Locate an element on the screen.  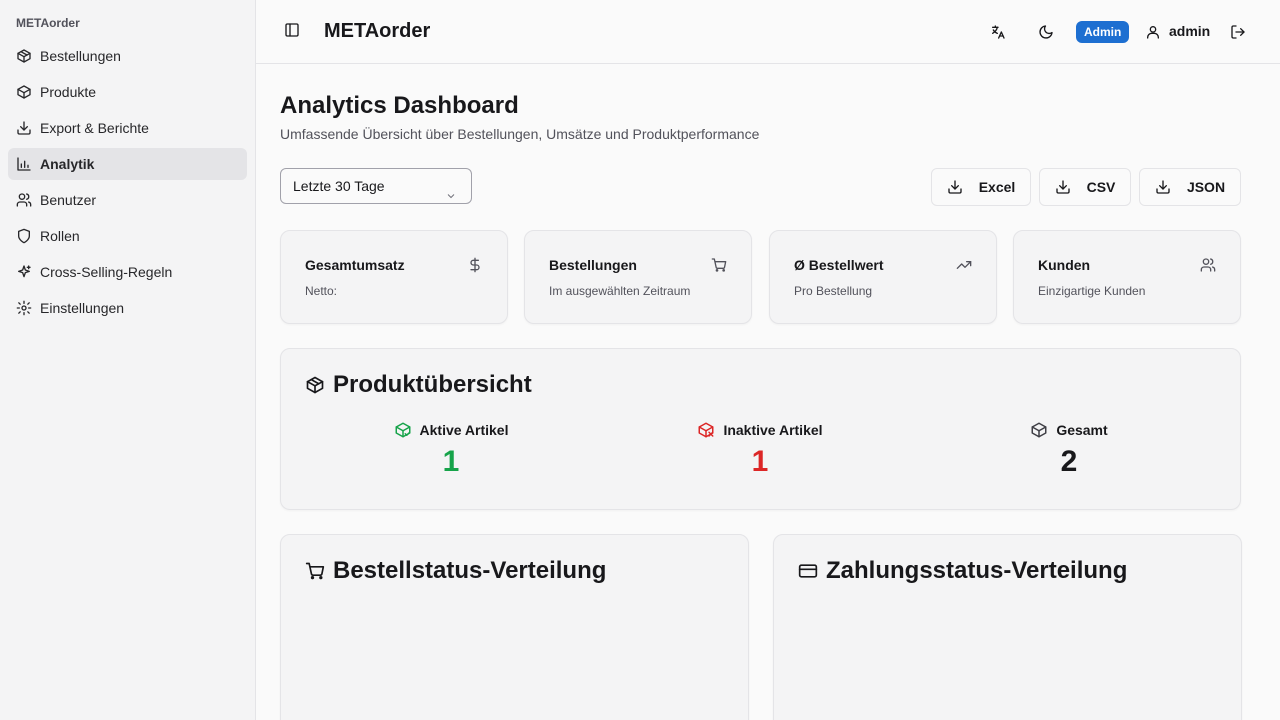
export-json-label: JSON is located at coordinates (1206, 187).